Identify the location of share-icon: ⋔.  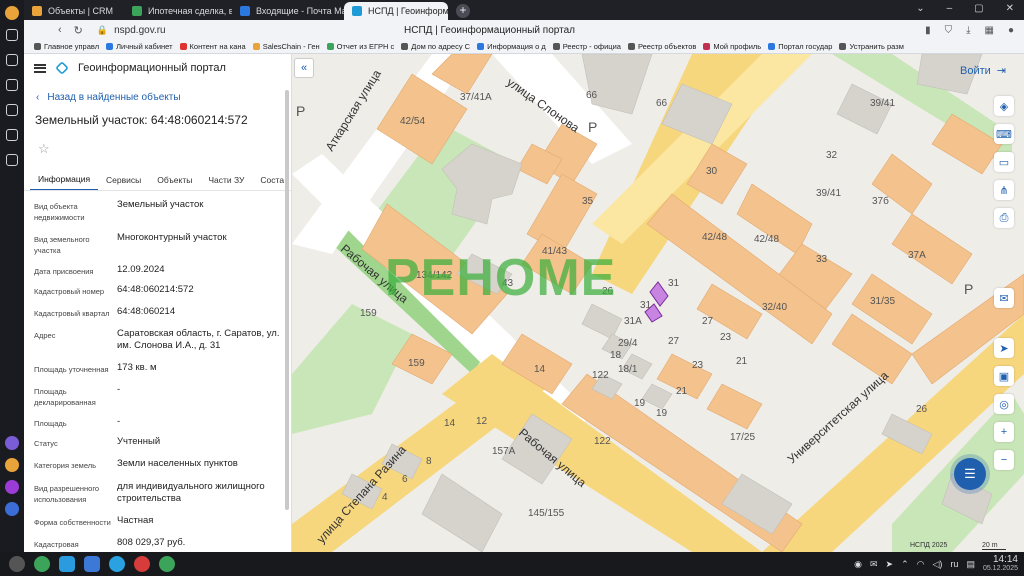
(1004, 190).